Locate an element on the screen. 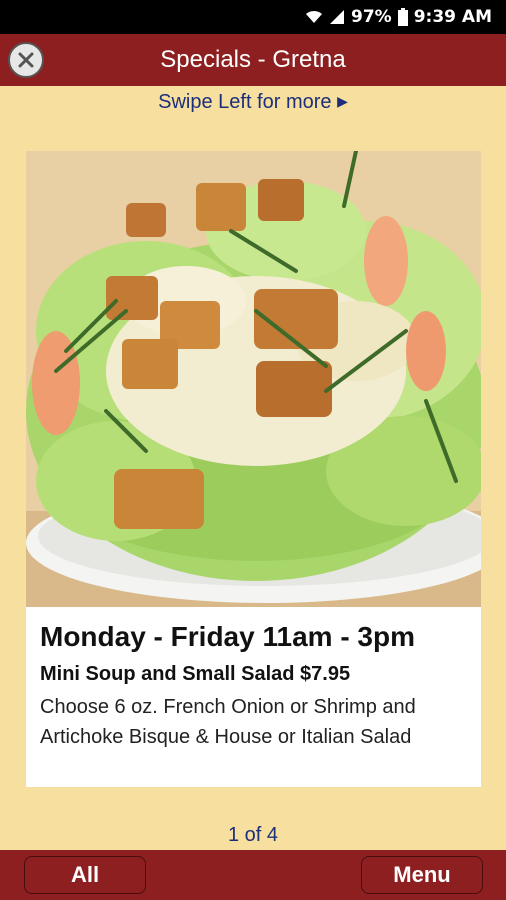  wifi-icon is located at coordinates (314, 16).